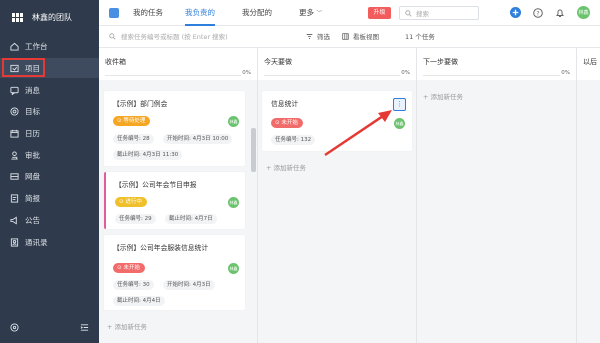 This screenshot has width=600, height=343. Describe the element at coordinates (18, 17) in the screenshot. I see `team-logo-icon` at that location.